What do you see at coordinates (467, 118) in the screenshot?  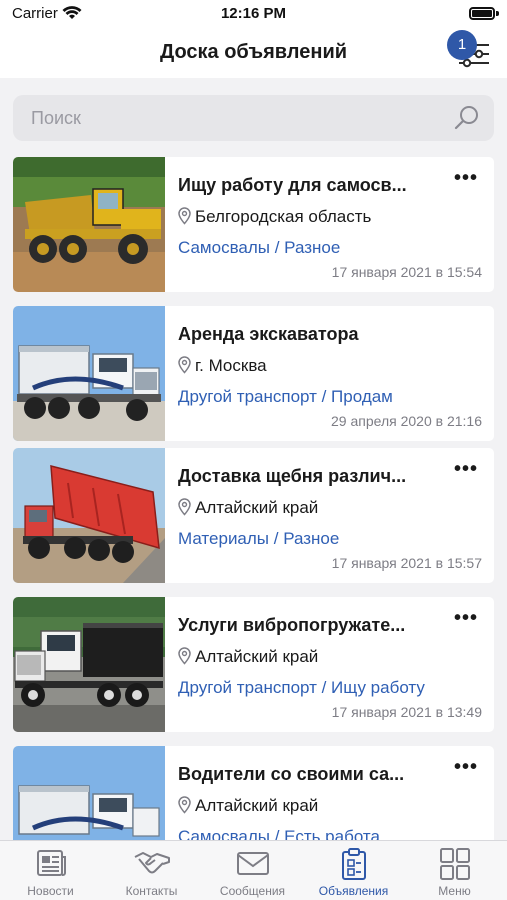 I see `search-icon` at bounding box center [467, 118].